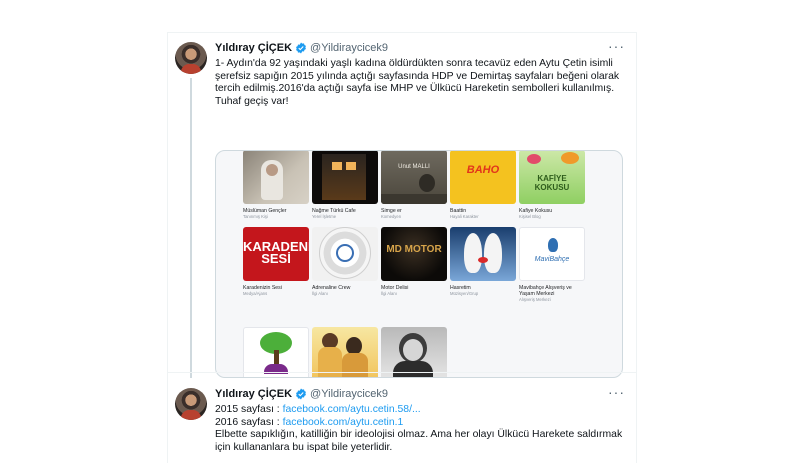 This screenshot has height=463, width=800. Describe the element at coordinates (324, 216) in the screenshot. I see `page-category: Yerel İşletme` at that location.